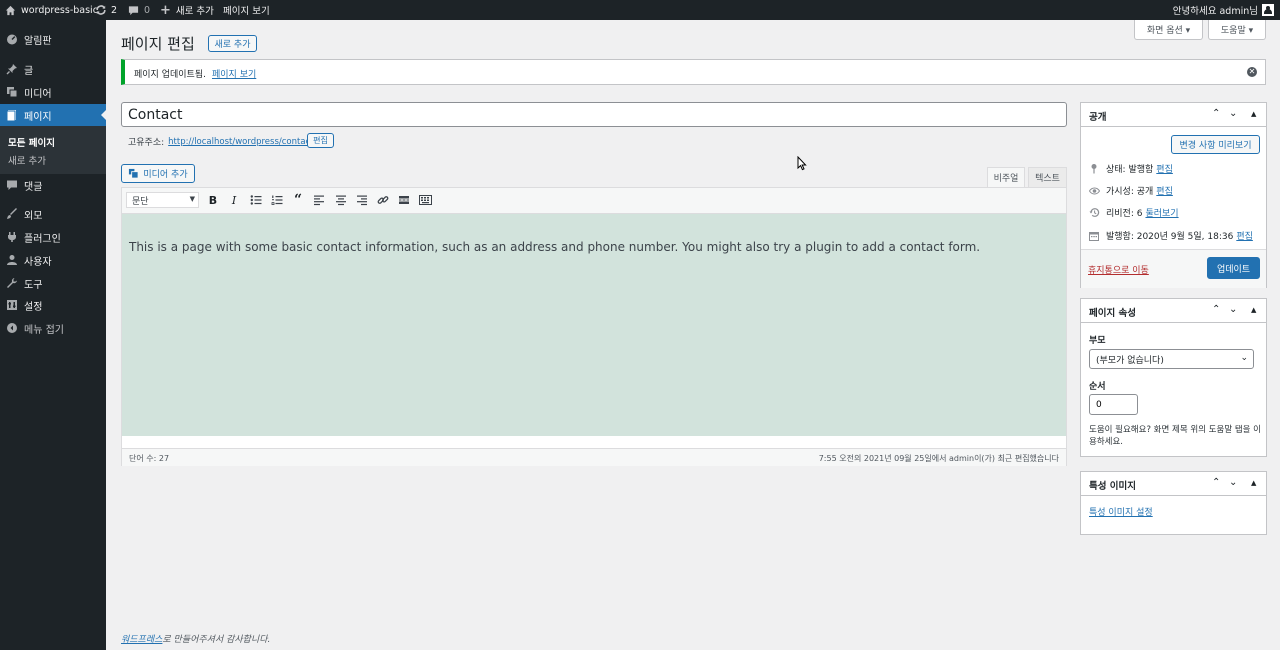 Image resolution: width=1280 pixels, height=650 pixels. I want to click on submenu-all-pages: 모든 페이지, so click(53, 142).